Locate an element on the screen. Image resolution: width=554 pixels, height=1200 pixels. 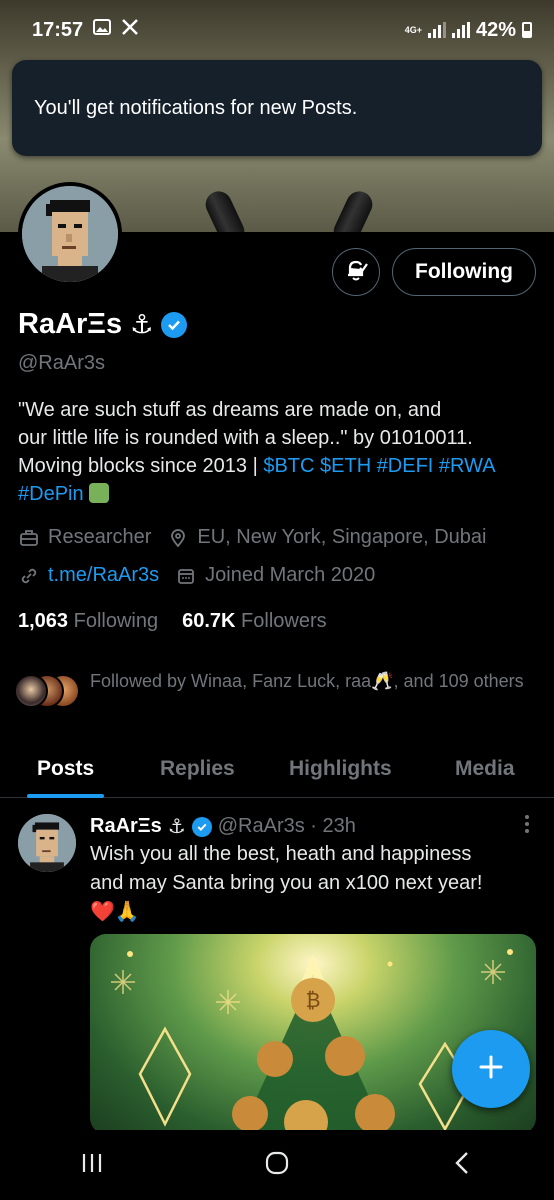
post-image: ₿ is located at coordinates (313, 1034).